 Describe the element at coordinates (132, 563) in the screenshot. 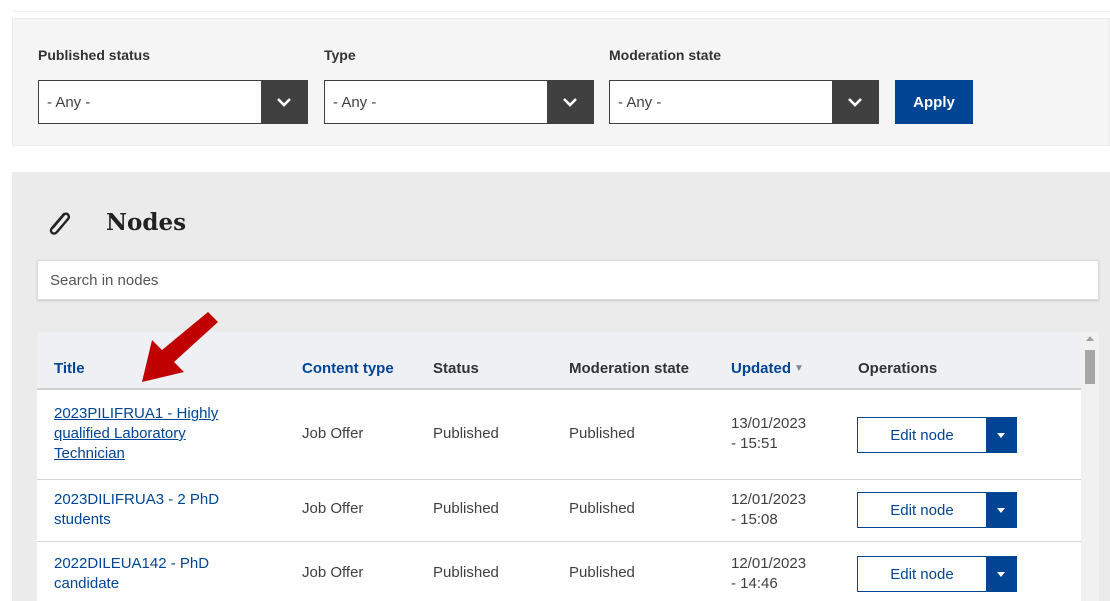

I see `title-line: 2022DILEUA142 - PhD` at that location.